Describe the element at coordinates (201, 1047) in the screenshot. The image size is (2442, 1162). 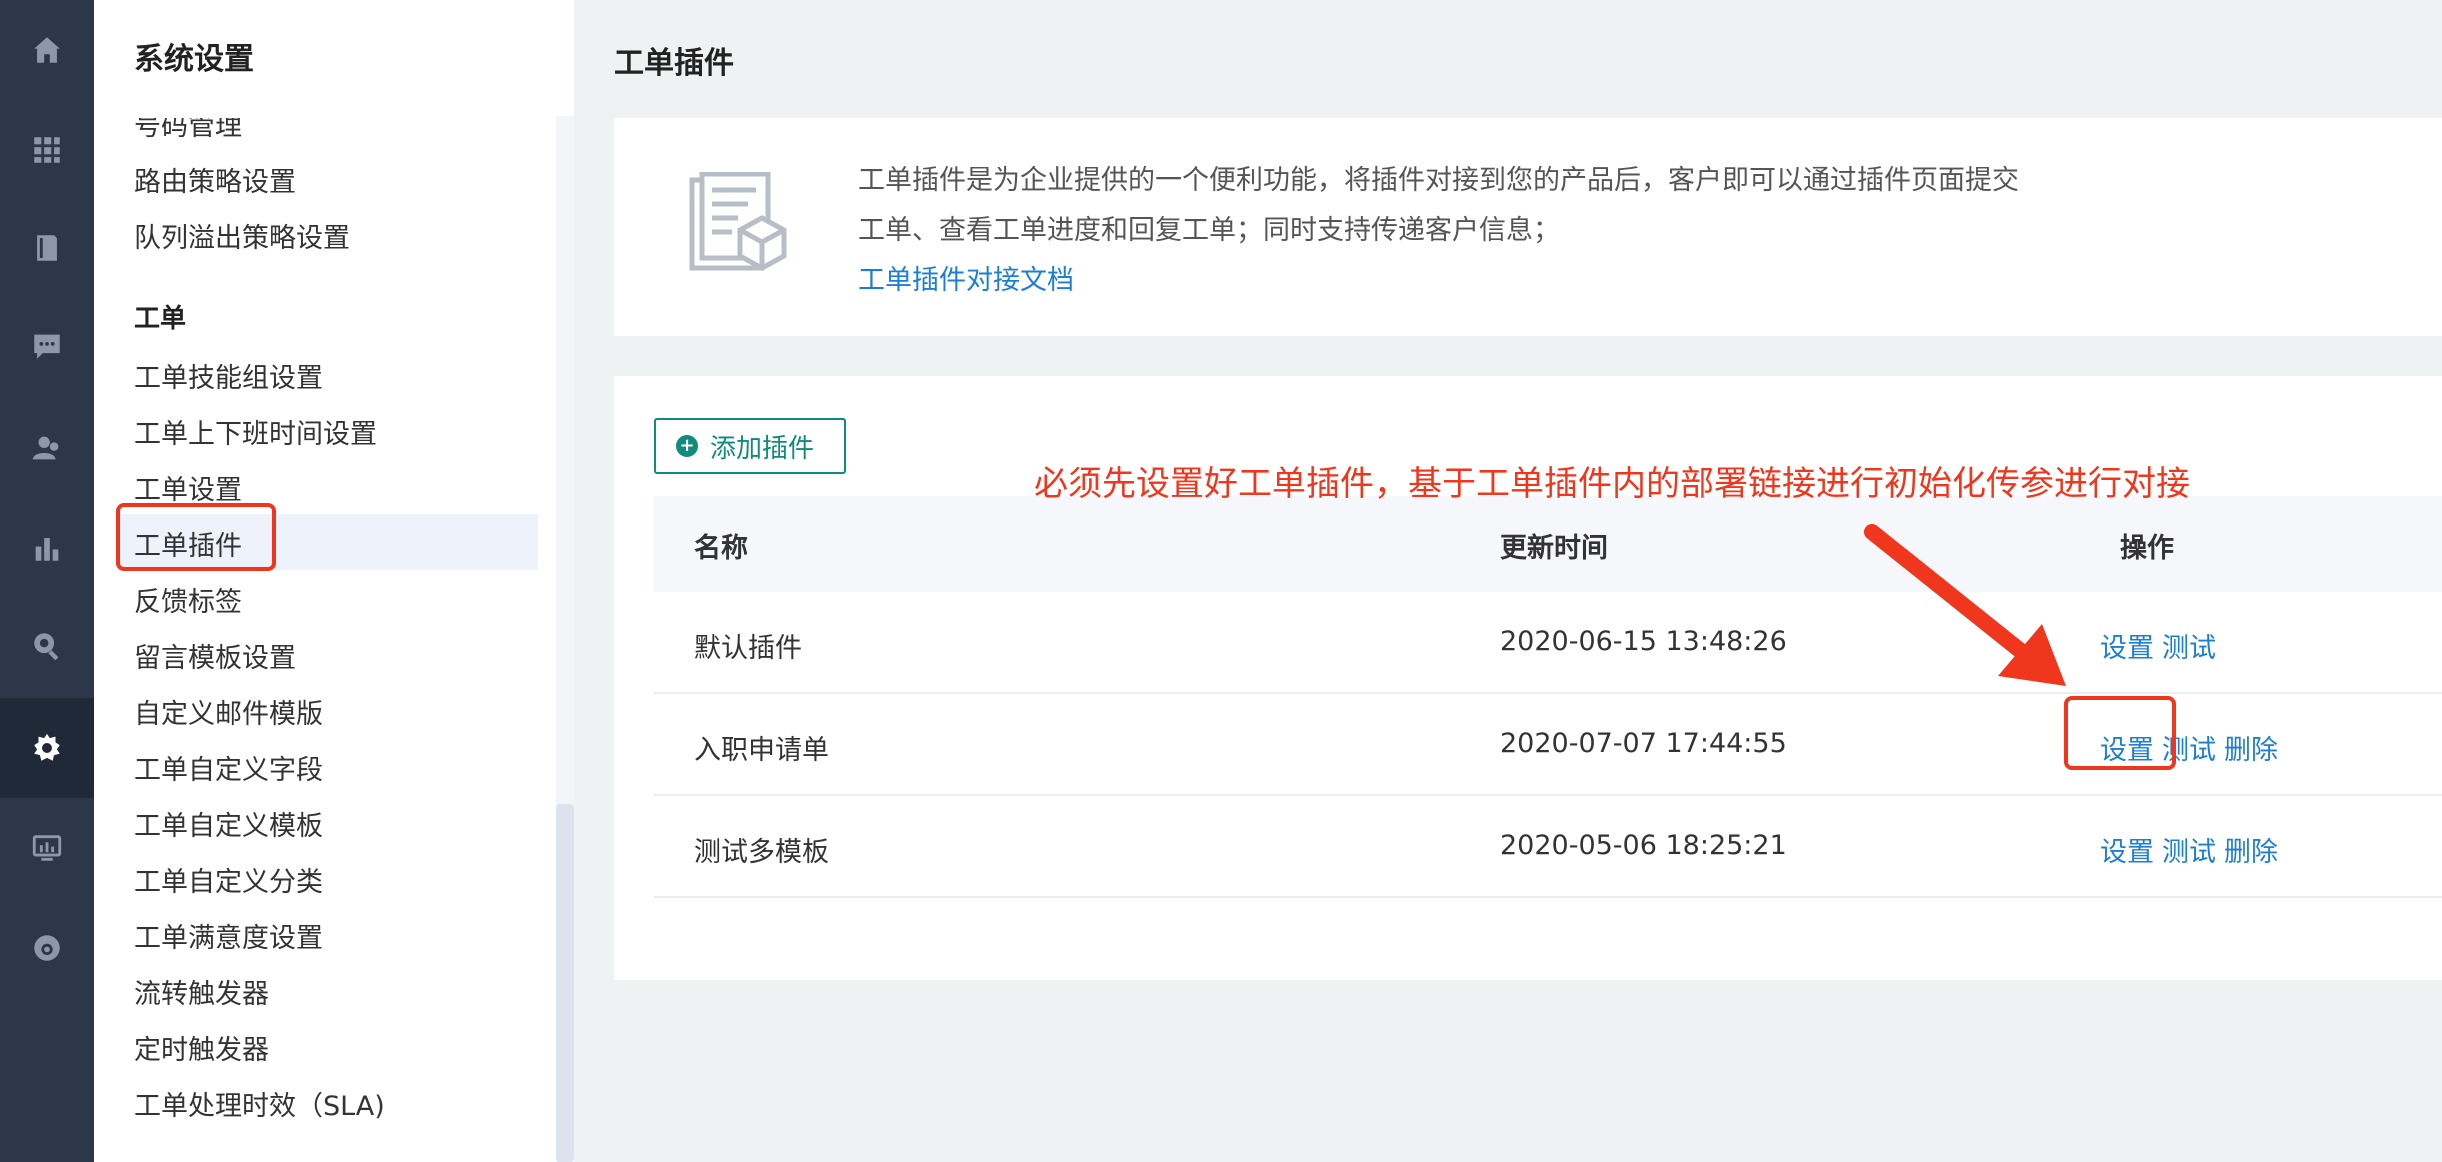
I see `sidebar-item-timer-trigger: 定时触发器` at that location.